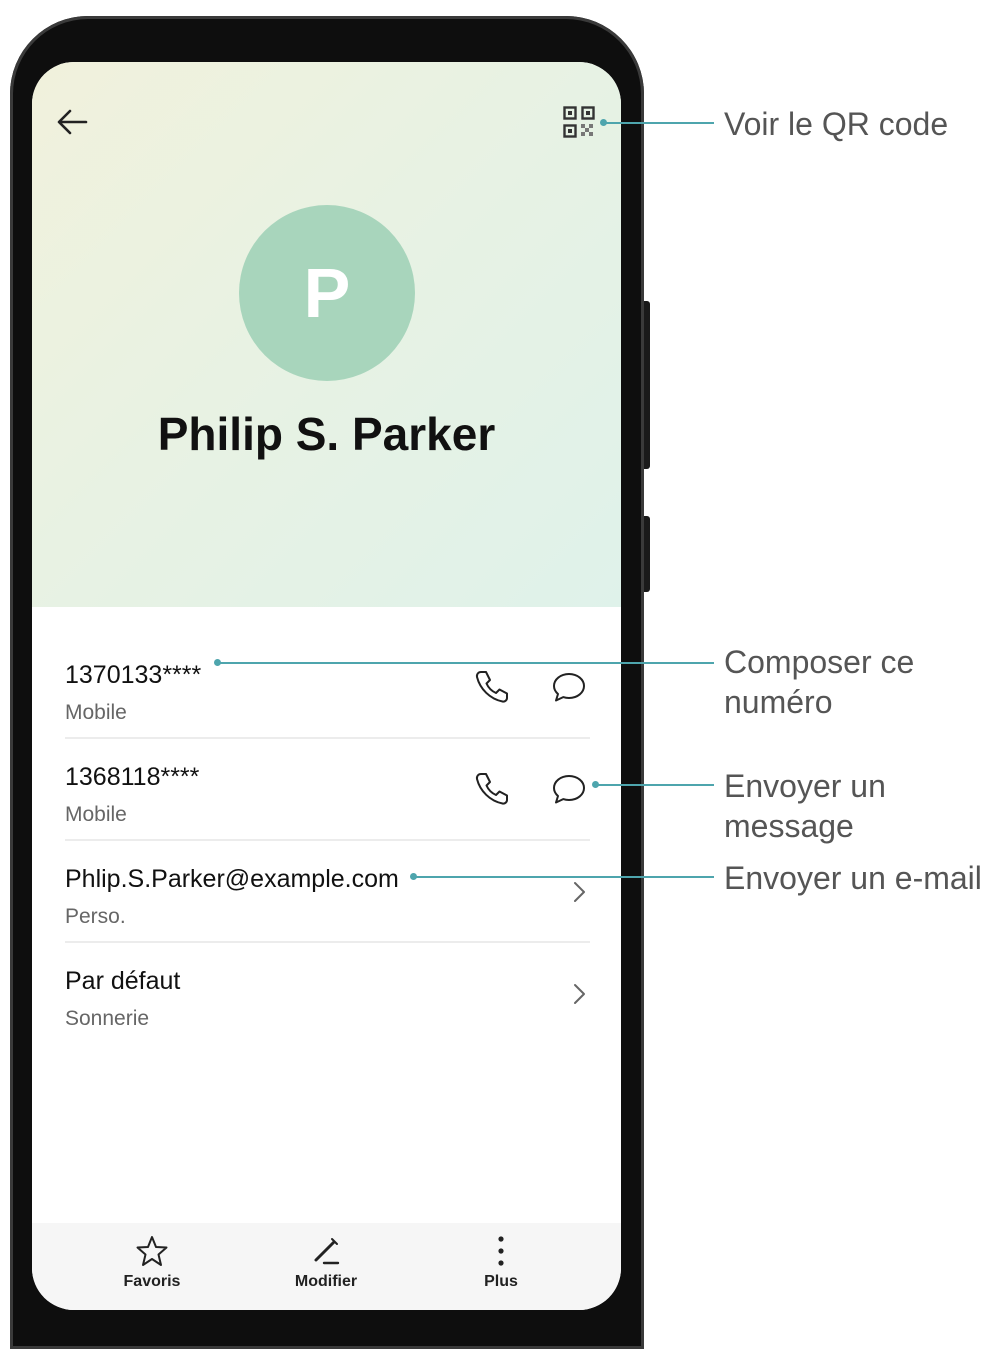 The width and height of the screenshot is (995, 1349). Describe the element at coordinates (836, 124) in the screenshot. I see `callout-qr: Voir le QR code` at that location.